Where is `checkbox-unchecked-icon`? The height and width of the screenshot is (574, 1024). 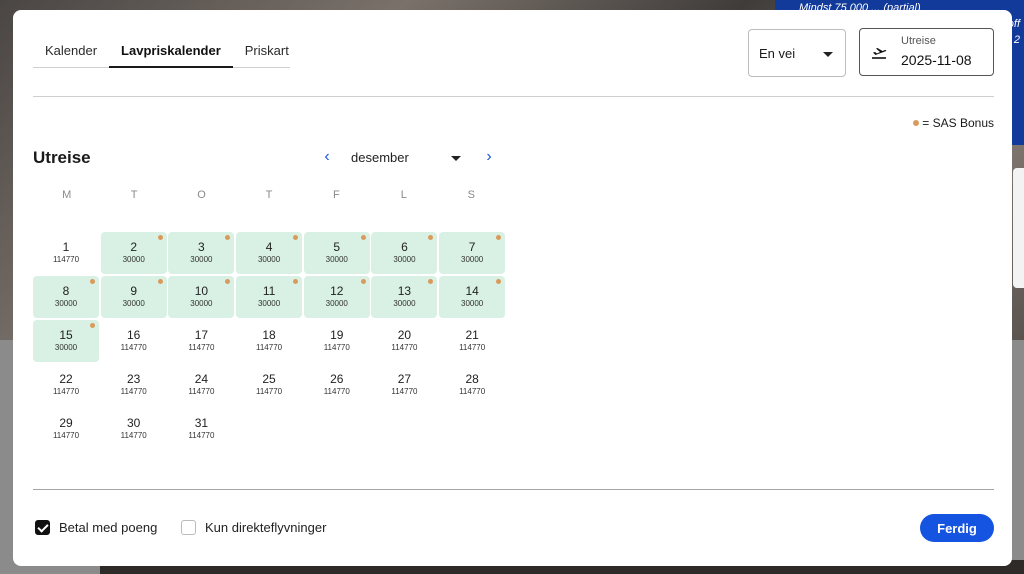 checkbox-unchecked-icon is located at coordinates (188, 527).